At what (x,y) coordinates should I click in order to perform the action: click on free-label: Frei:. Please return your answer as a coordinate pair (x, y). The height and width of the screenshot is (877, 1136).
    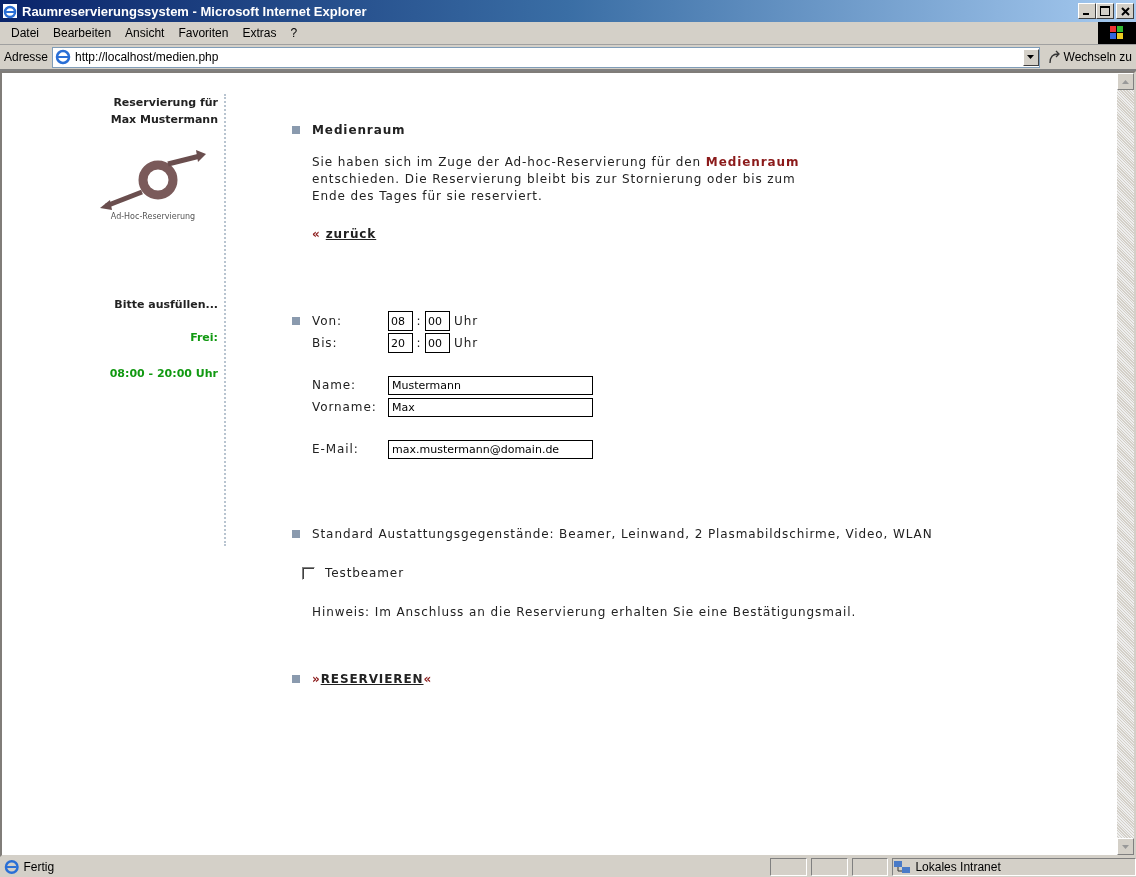
    Looking at the image, I should click on (204, 337).